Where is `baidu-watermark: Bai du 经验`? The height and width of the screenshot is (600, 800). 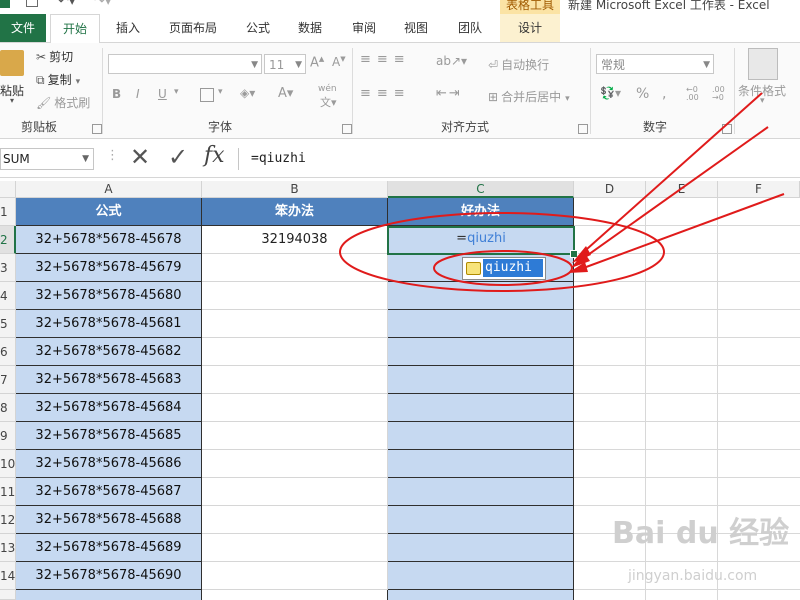 baidu-watermark: Bai du 经验 is located at coordinates (701, 533).